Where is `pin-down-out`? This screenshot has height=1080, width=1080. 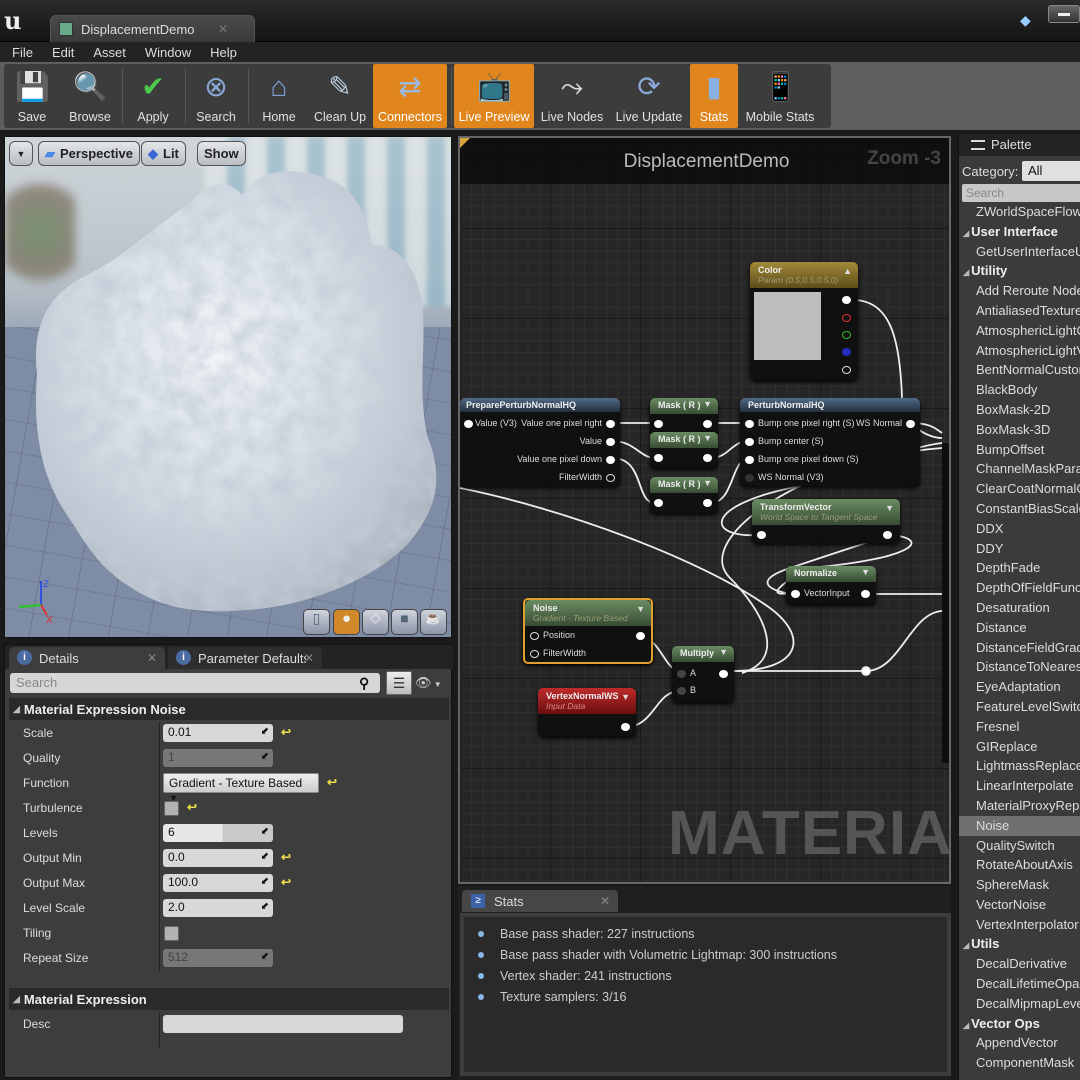
pin-down-out is located at coordinates (610, 460).